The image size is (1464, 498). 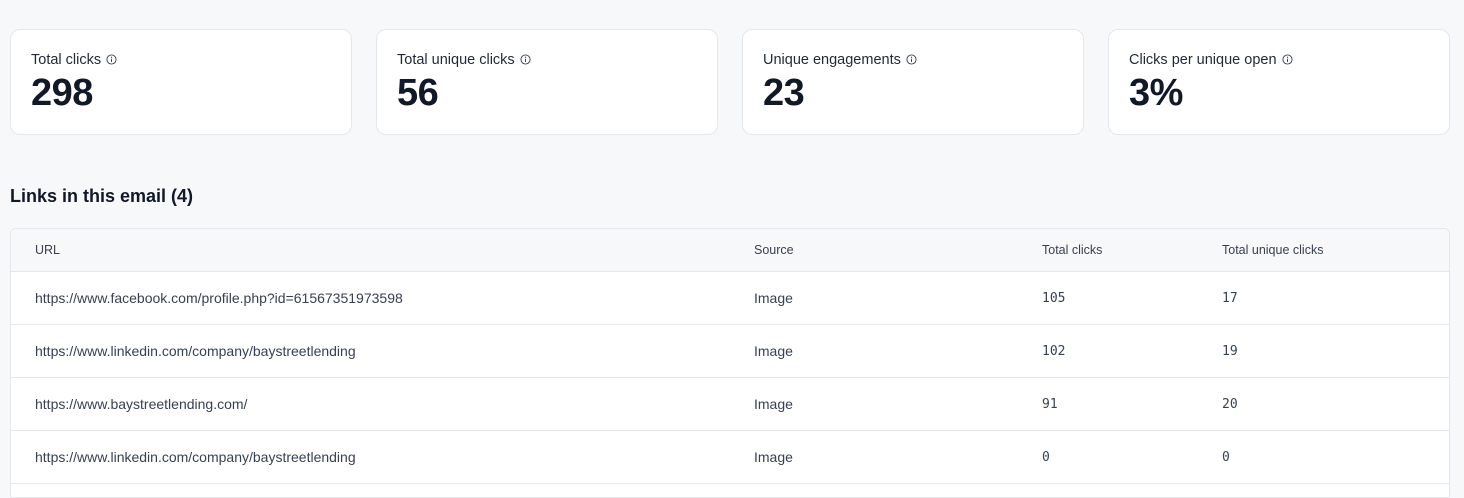 I want to click on link-total-clicks: 105, so click(x=1054, y=298).